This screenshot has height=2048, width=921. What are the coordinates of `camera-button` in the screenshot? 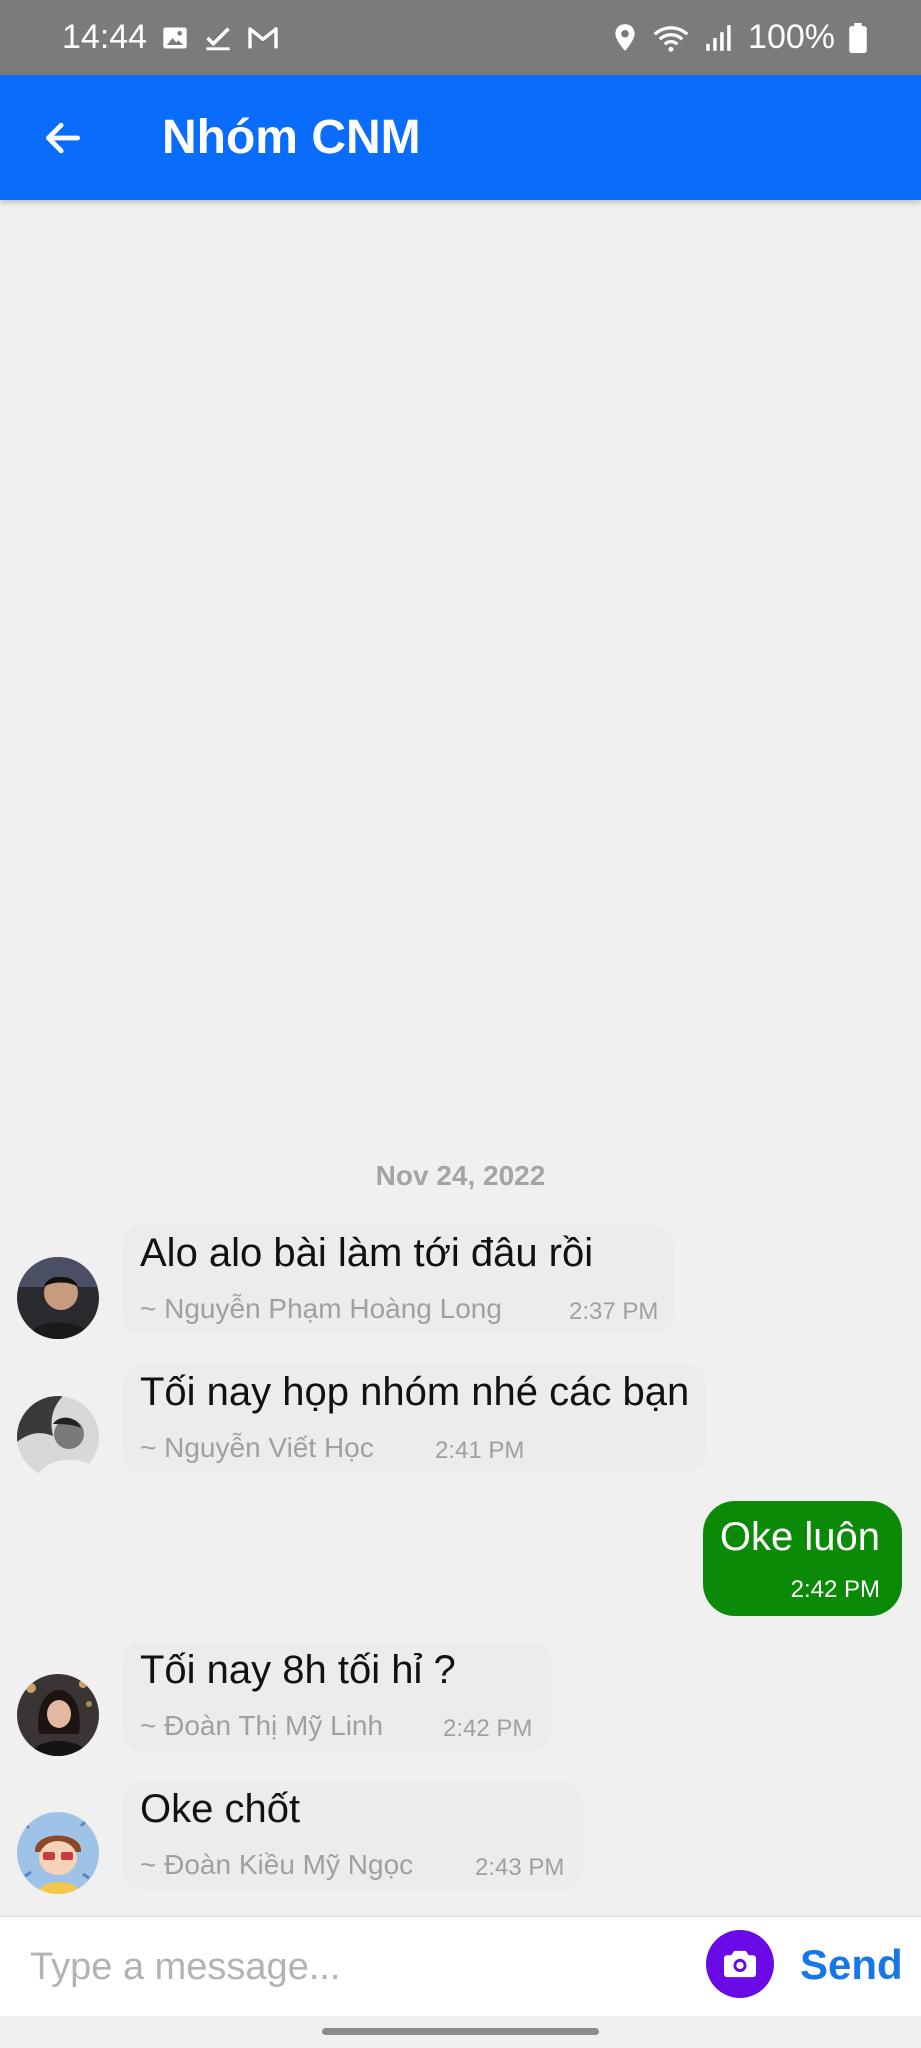 It's located at (740, 1964).